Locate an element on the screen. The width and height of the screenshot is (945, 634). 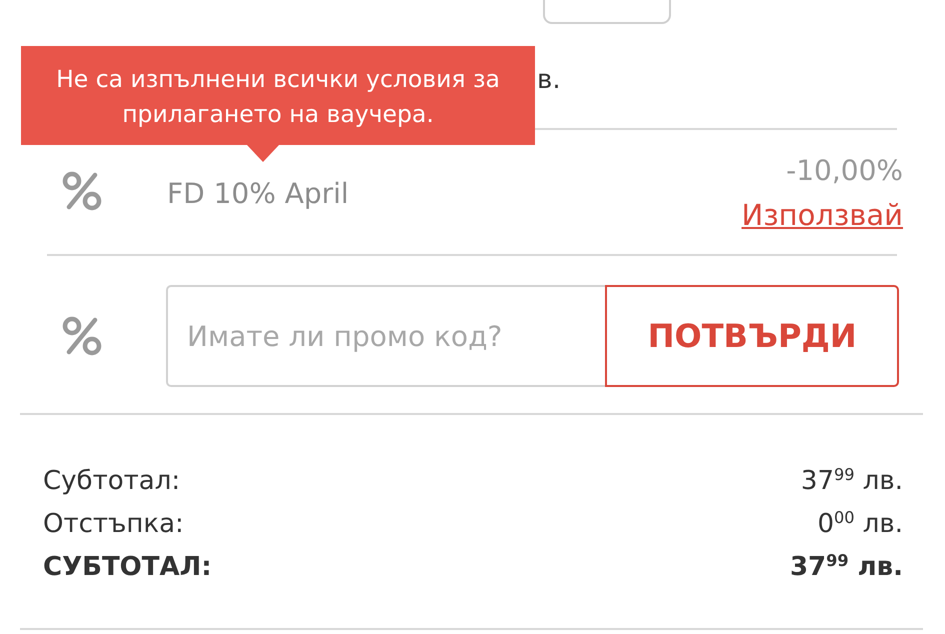
confirm-button: ПОТВЪРДИ is located at coordinates (752, 336).